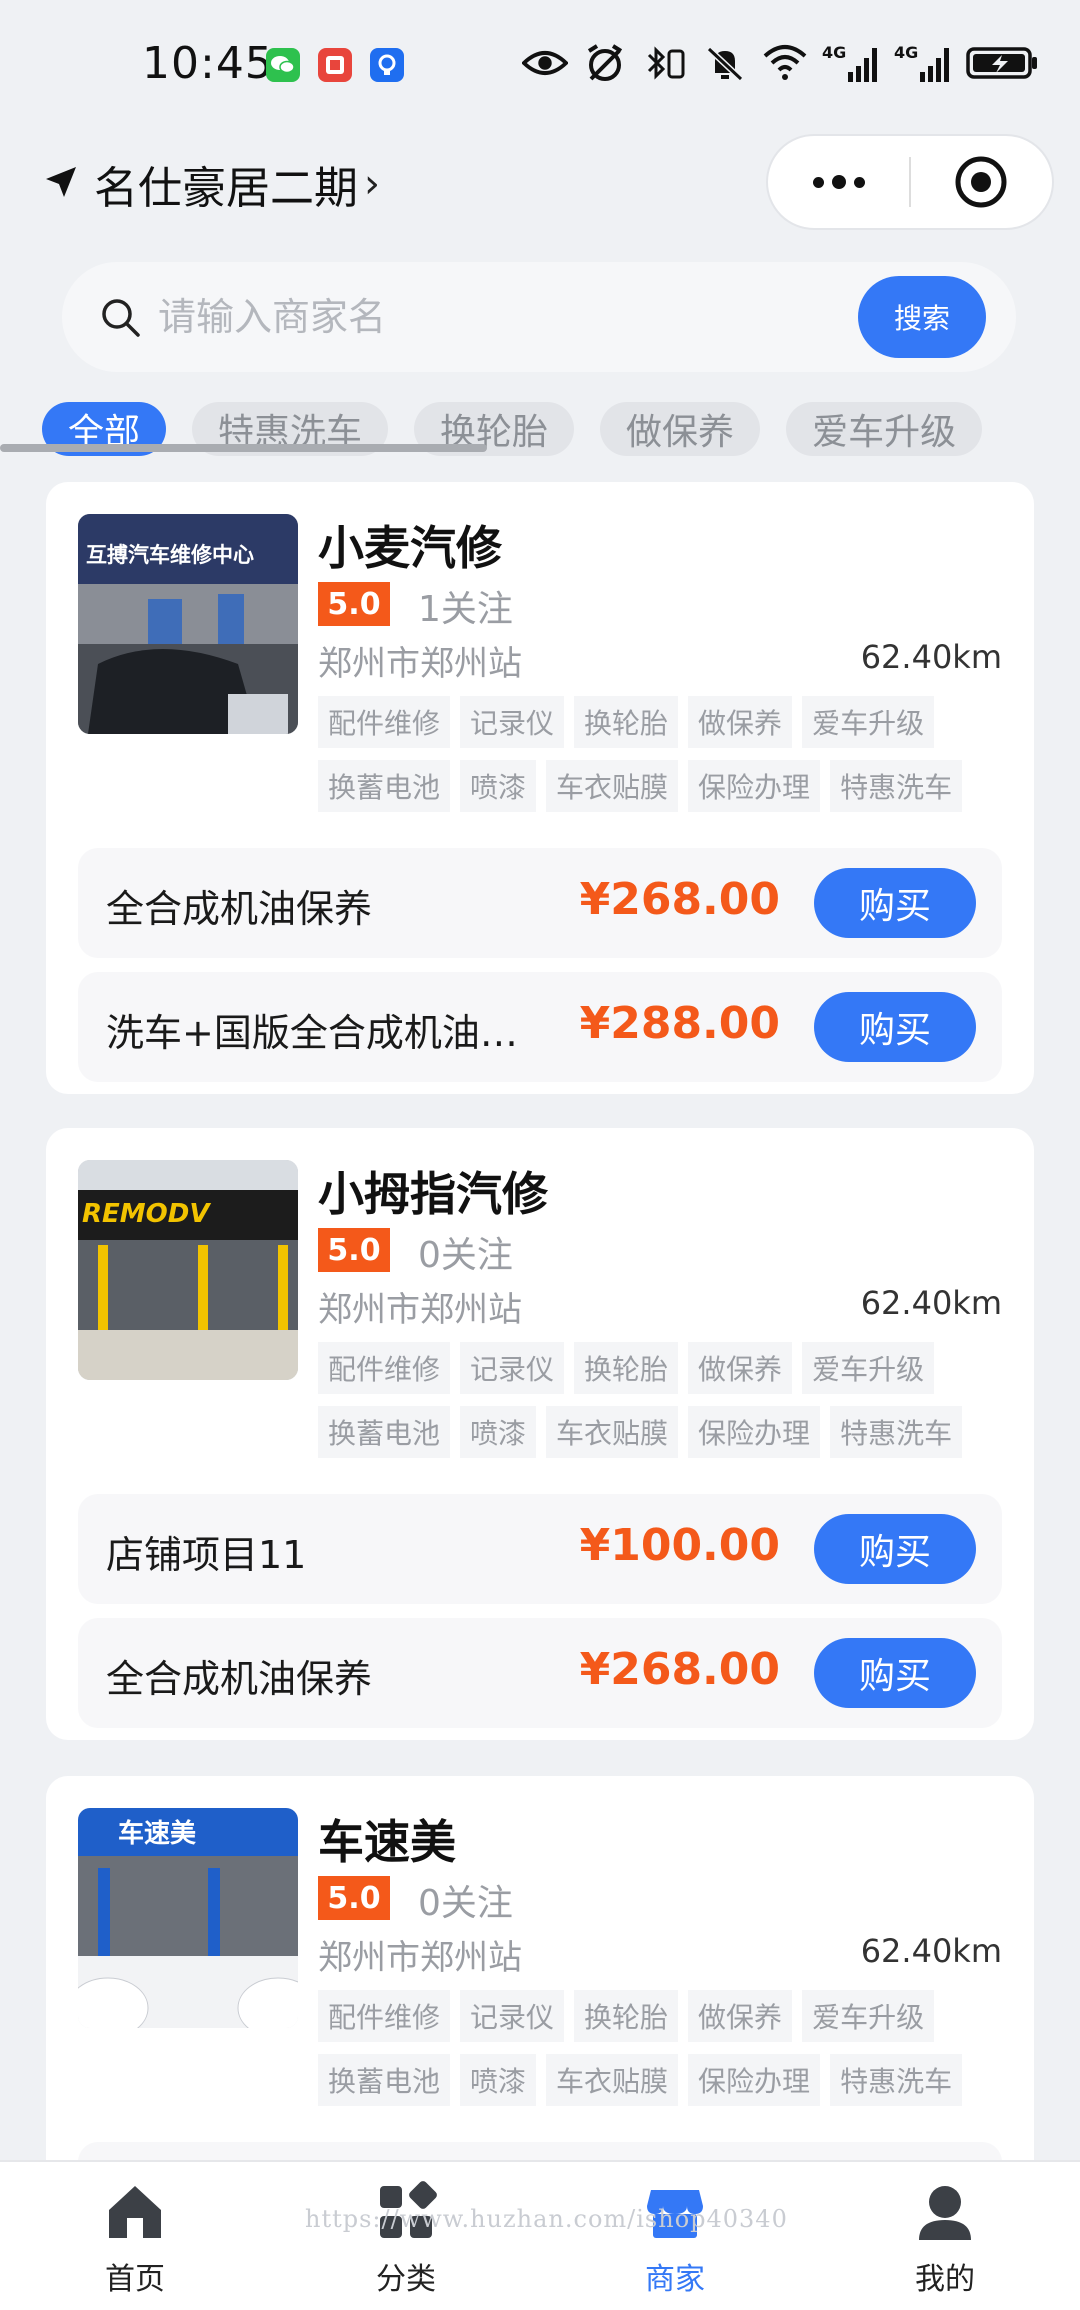  What do you see at coordinates (121, 320) in the screenshot?
I see `search-icon` at bounding box center [121, 320].